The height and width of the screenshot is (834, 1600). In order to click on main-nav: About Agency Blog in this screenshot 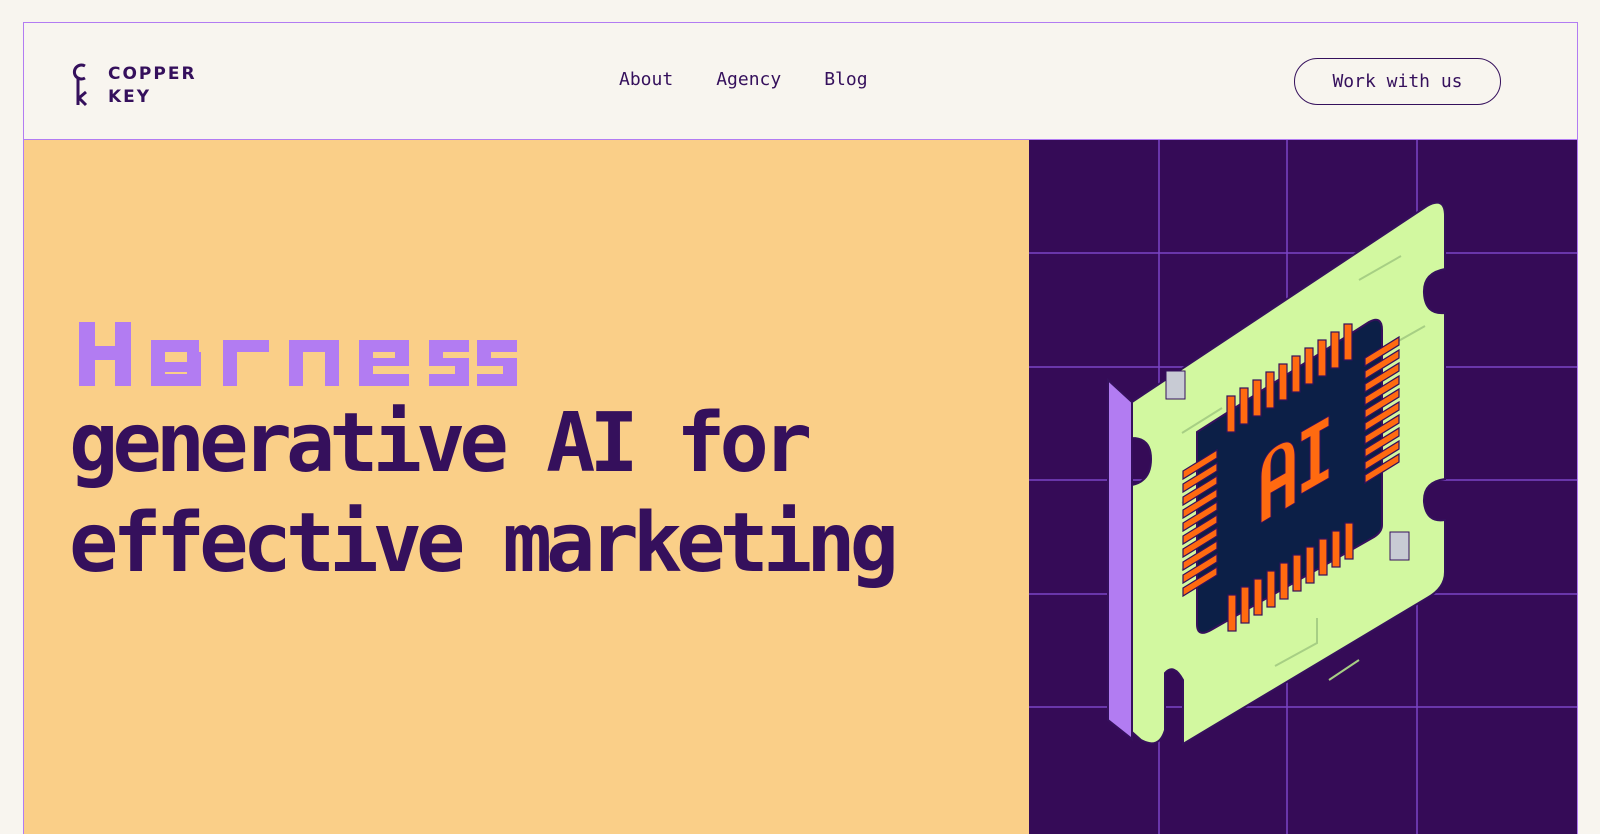, I will do `click(743, 80)`.